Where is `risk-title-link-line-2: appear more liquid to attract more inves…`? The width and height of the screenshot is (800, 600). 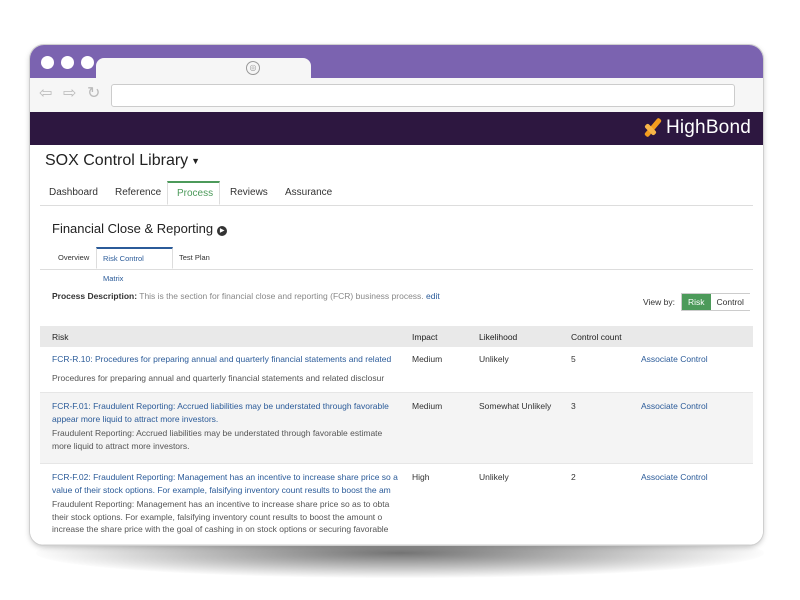 risk-title-link-line-2: appear more liquid to attract more inves… is located at coordinates (229, 419).